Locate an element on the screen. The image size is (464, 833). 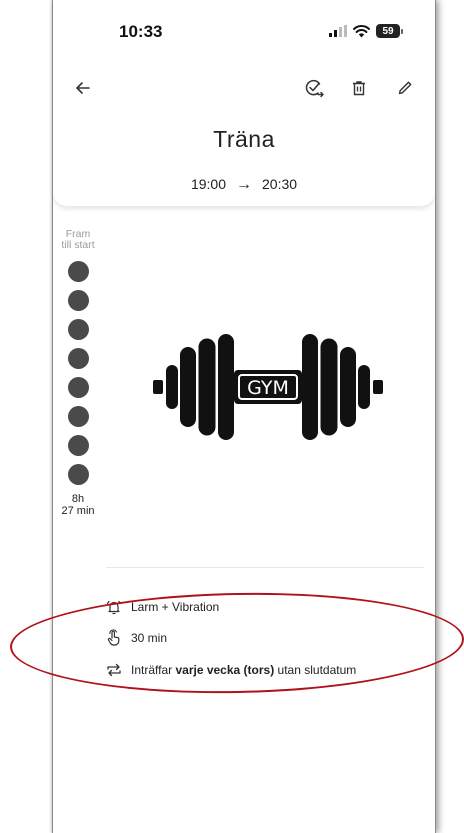
countdown-progress: Fram till start 8h 27 min is located at coordinates (78, 373).